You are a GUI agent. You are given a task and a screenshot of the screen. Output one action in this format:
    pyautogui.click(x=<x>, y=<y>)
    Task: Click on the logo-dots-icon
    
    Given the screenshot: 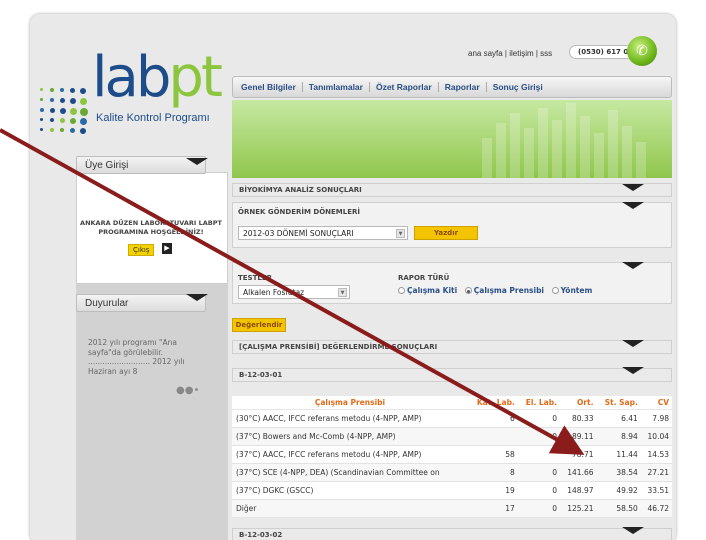 What is the action you would take?
    pyautogui.click(x=67, y=116)
    